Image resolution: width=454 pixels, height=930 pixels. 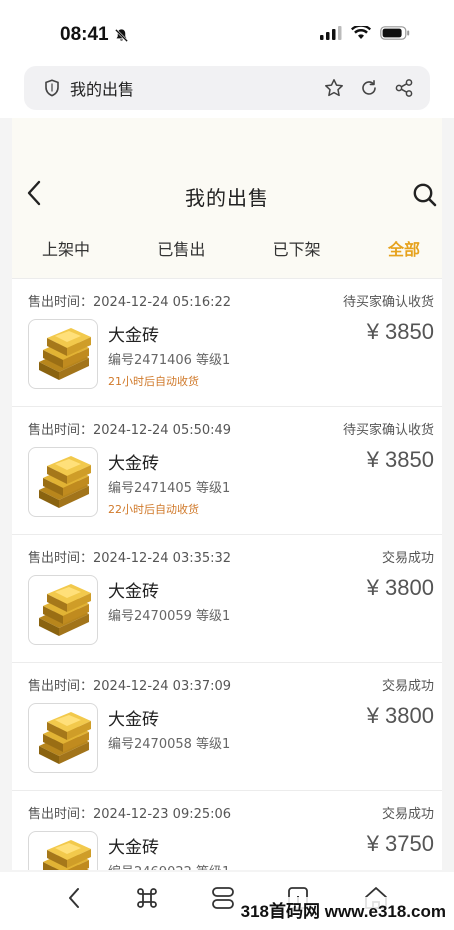 What do you see at coordinates (147, 898) in the screenshot?
I see `command-icon` at bounding box center [147, 898].